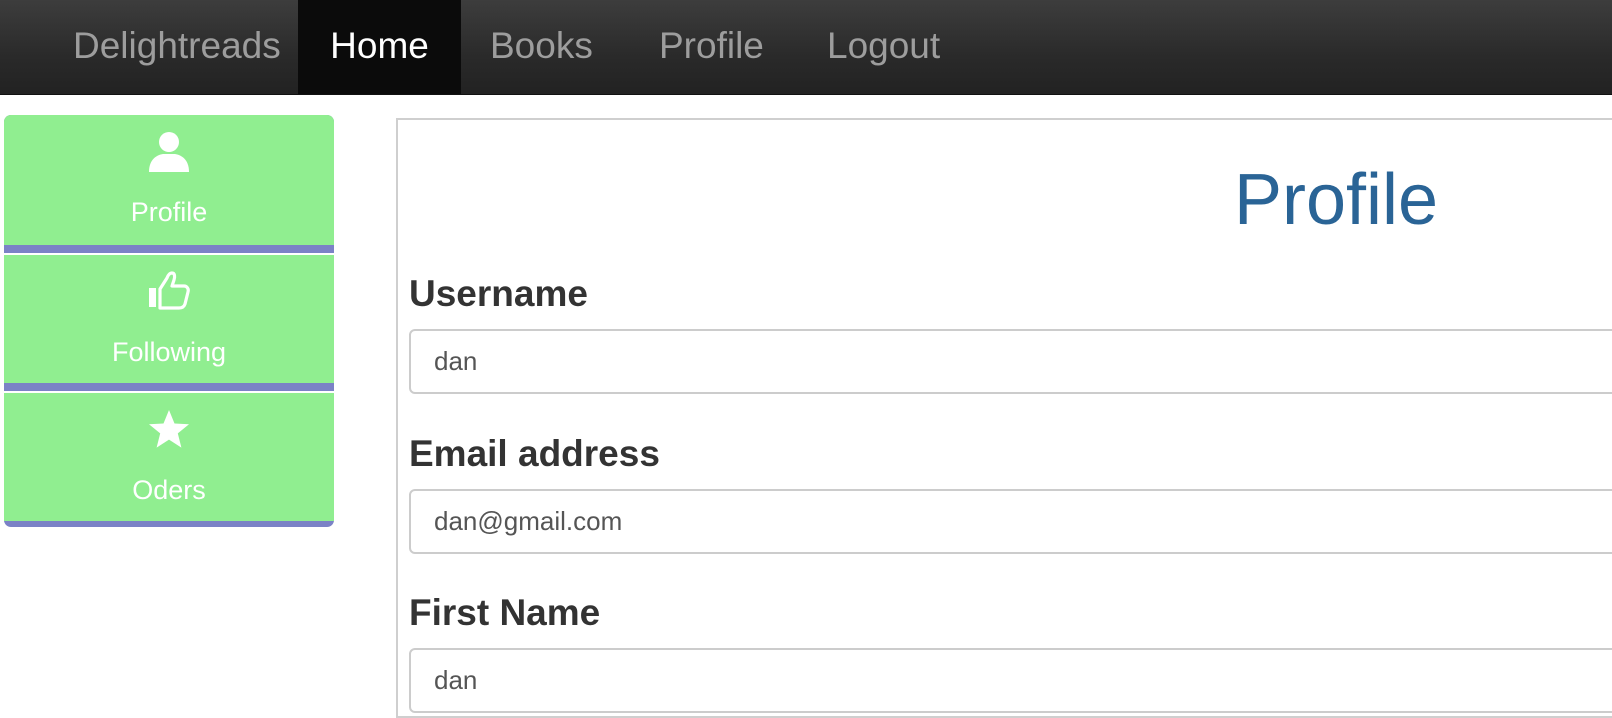  I want to click on user-icon, so click(169, 151).